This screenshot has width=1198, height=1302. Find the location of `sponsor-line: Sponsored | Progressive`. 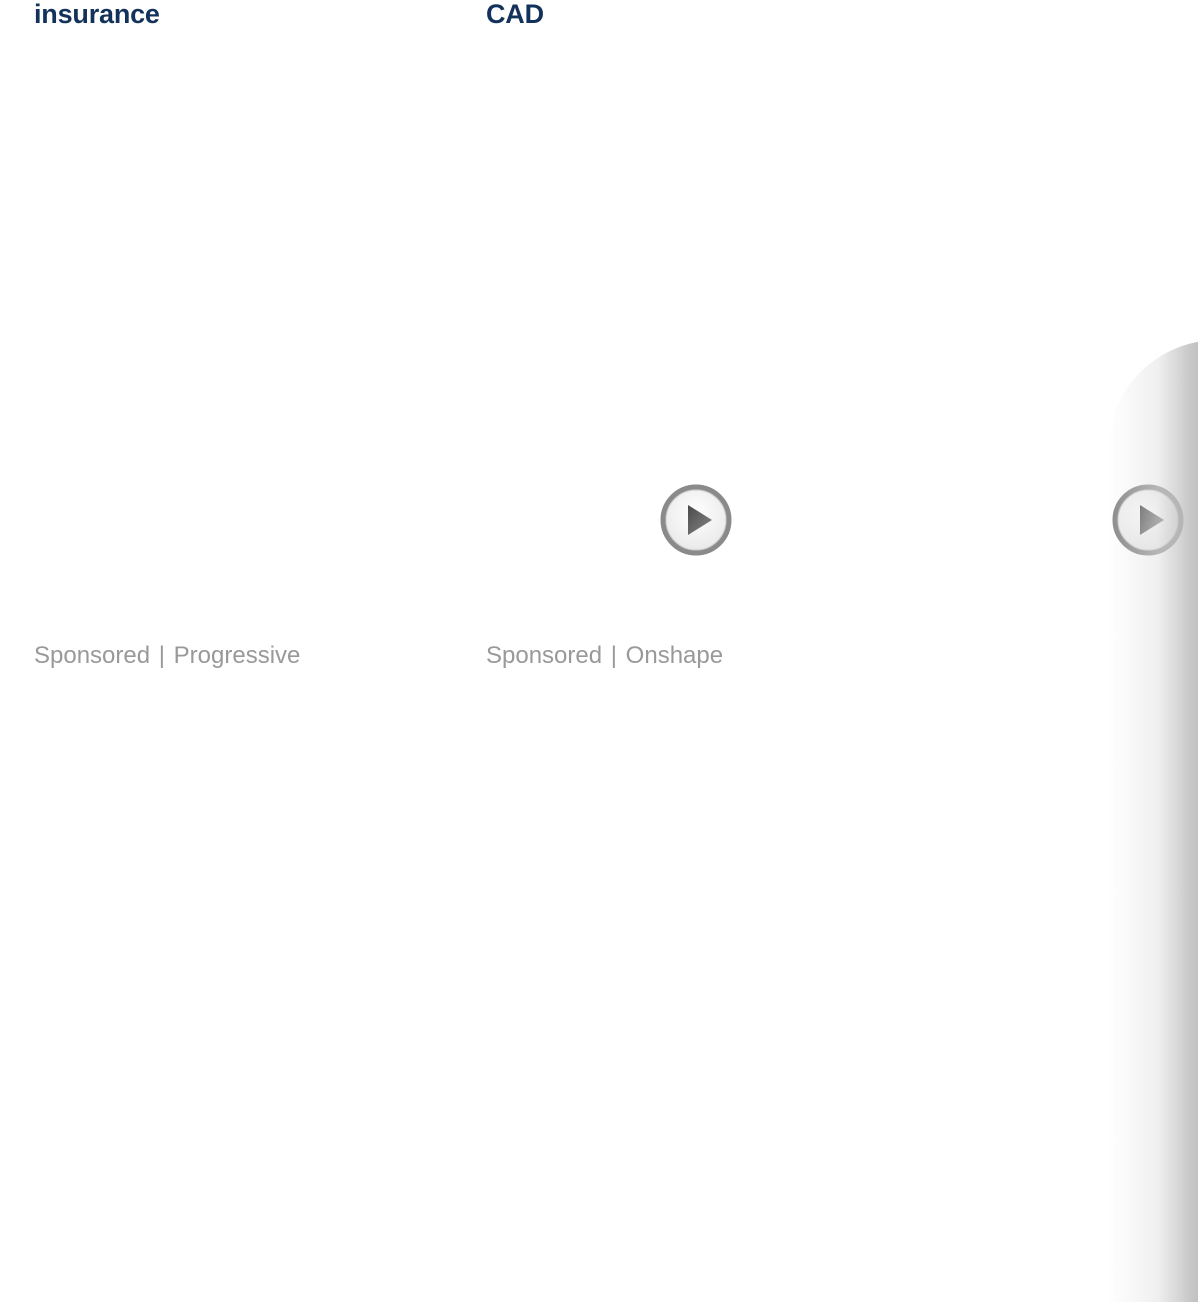

sponsor-line: Sponsored | Progressive is located at coordinates (167, 656).